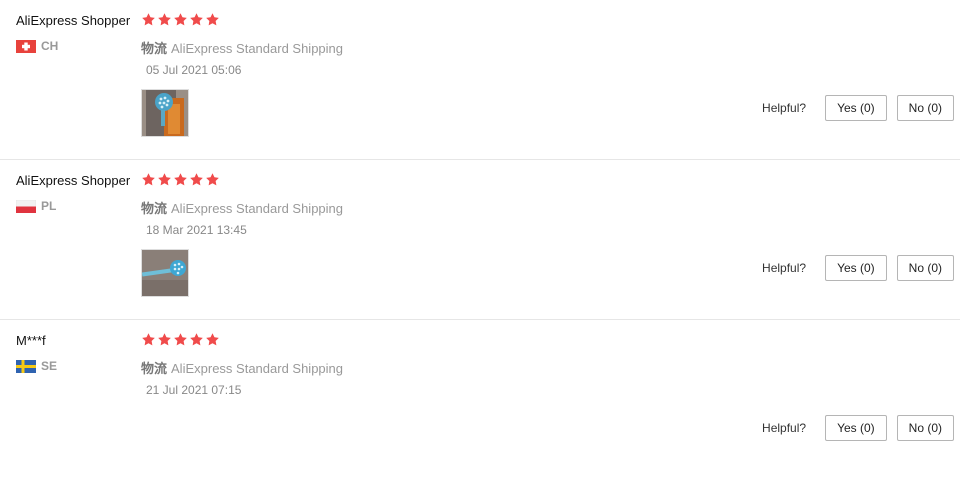 The image size is (977, 480). I want to click on reviewer-country: SE, so click(36, 366).